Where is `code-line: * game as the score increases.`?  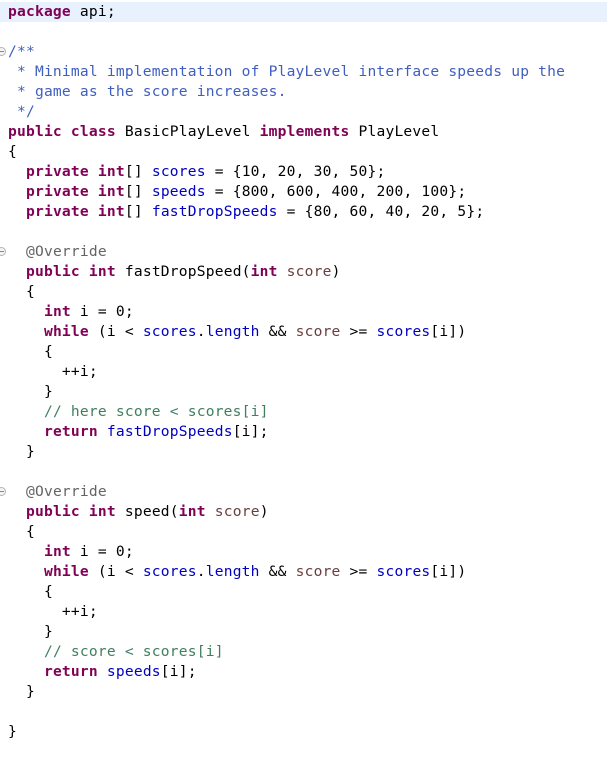 code-line: * game as the score increases. is located at coordinates (303, 92).